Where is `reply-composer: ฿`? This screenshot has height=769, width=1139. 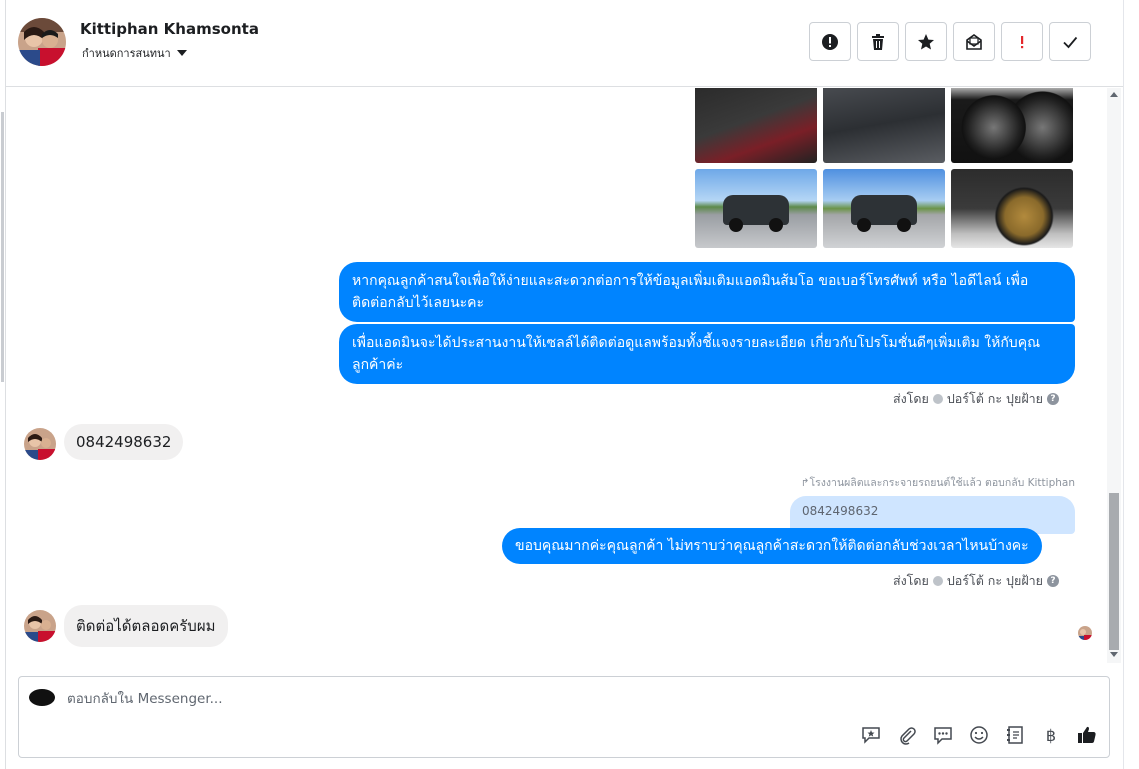 reply-composer: ฿ is located at coordinates (564, 717).